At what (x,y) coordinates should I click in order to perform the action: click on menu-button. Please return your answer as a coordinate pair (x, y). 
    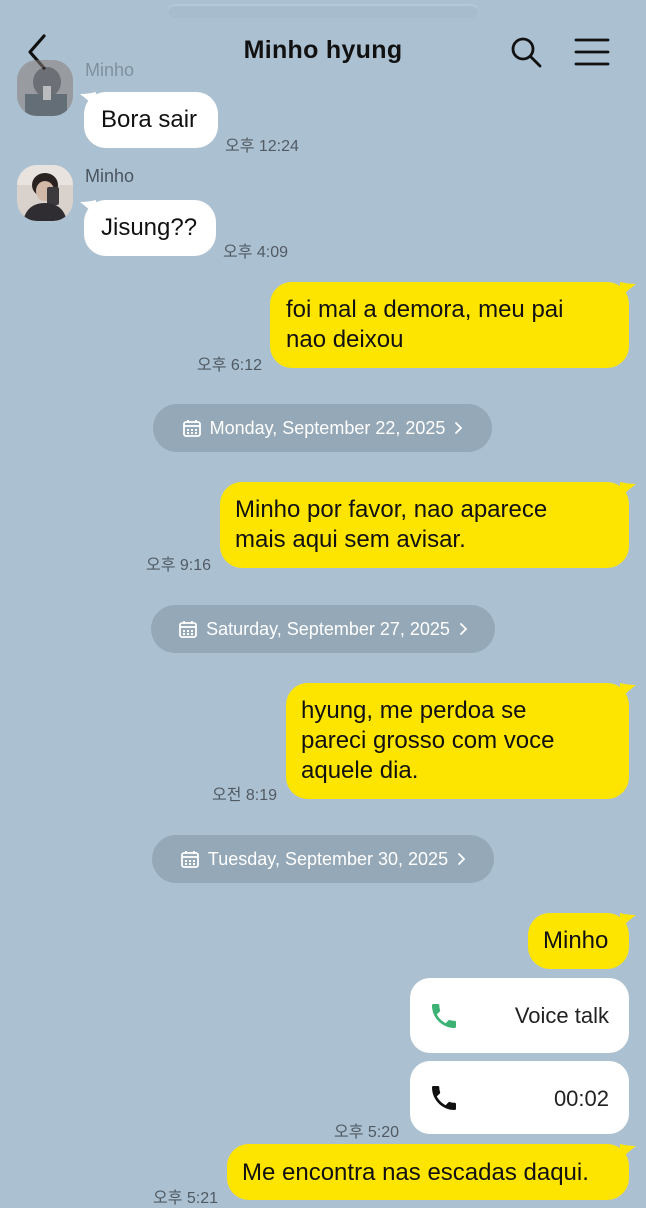
    Looking at the image, I should click on (592, 52).